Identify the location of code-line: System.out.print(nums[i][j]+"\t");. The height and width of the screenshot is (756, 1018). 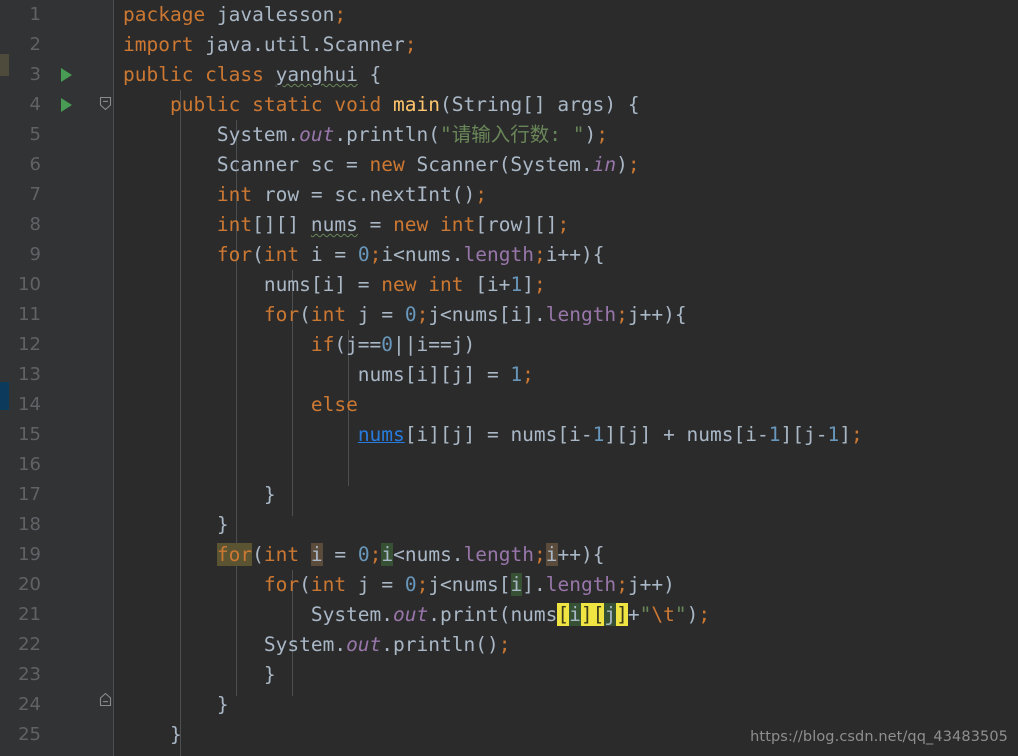
(565, 615).